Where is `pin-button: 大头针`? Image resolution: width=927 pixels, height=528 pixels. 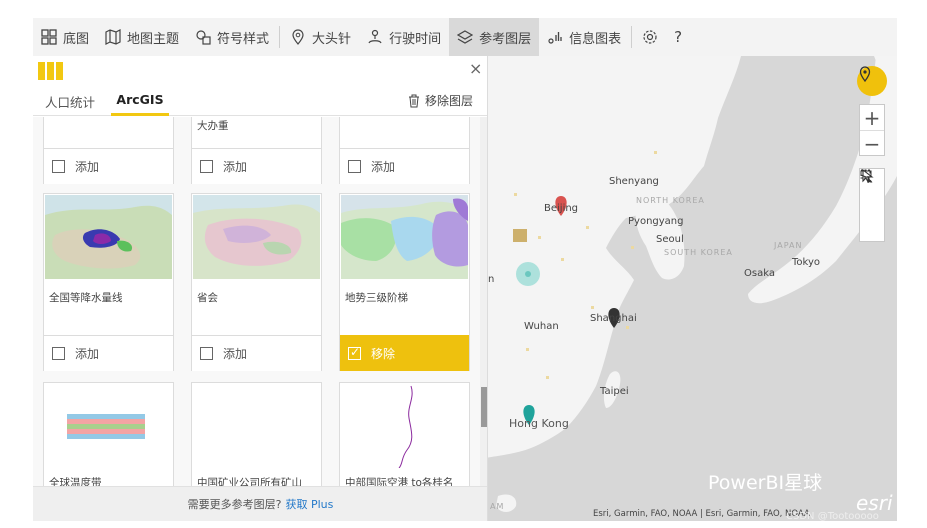 pin-button: 大头针 is located at coordinates (320, 37).